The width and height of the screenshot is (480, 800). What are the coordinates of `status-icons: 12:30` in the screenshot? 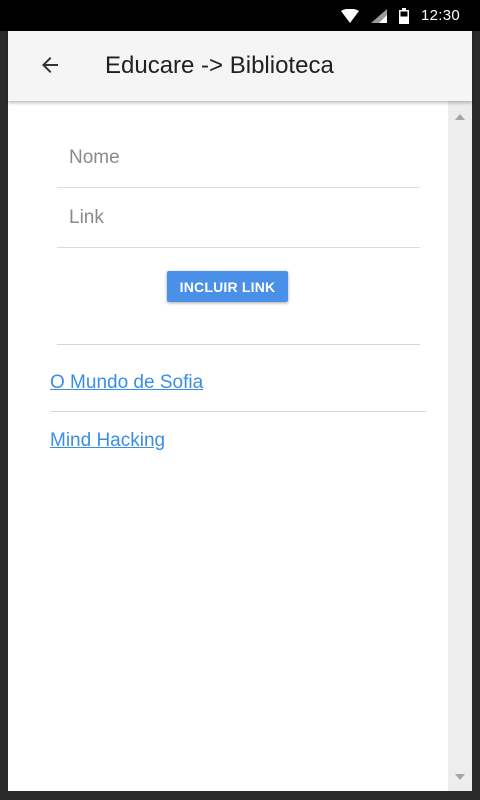 It's located at (400, 15).